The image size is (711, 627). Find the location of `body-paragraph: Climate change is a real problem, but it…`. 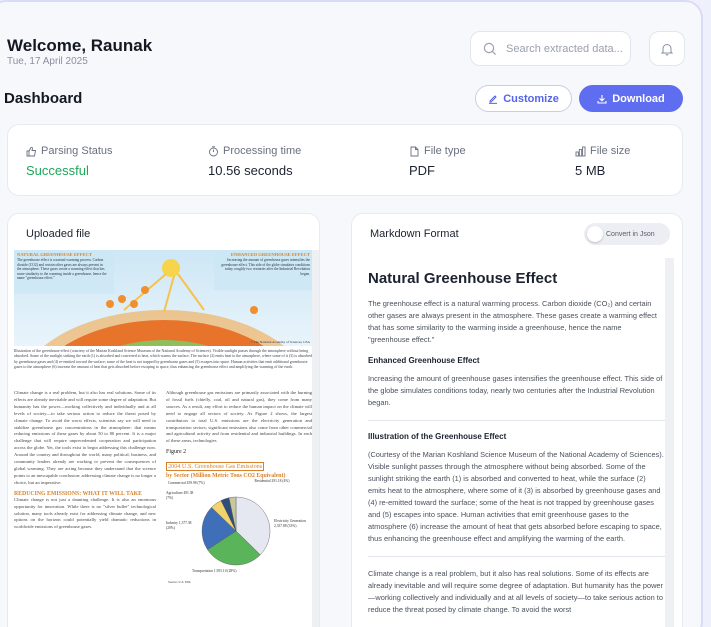

body-paragraph: Climate change is a real problem, but it… is located at coordinates (85, 437).